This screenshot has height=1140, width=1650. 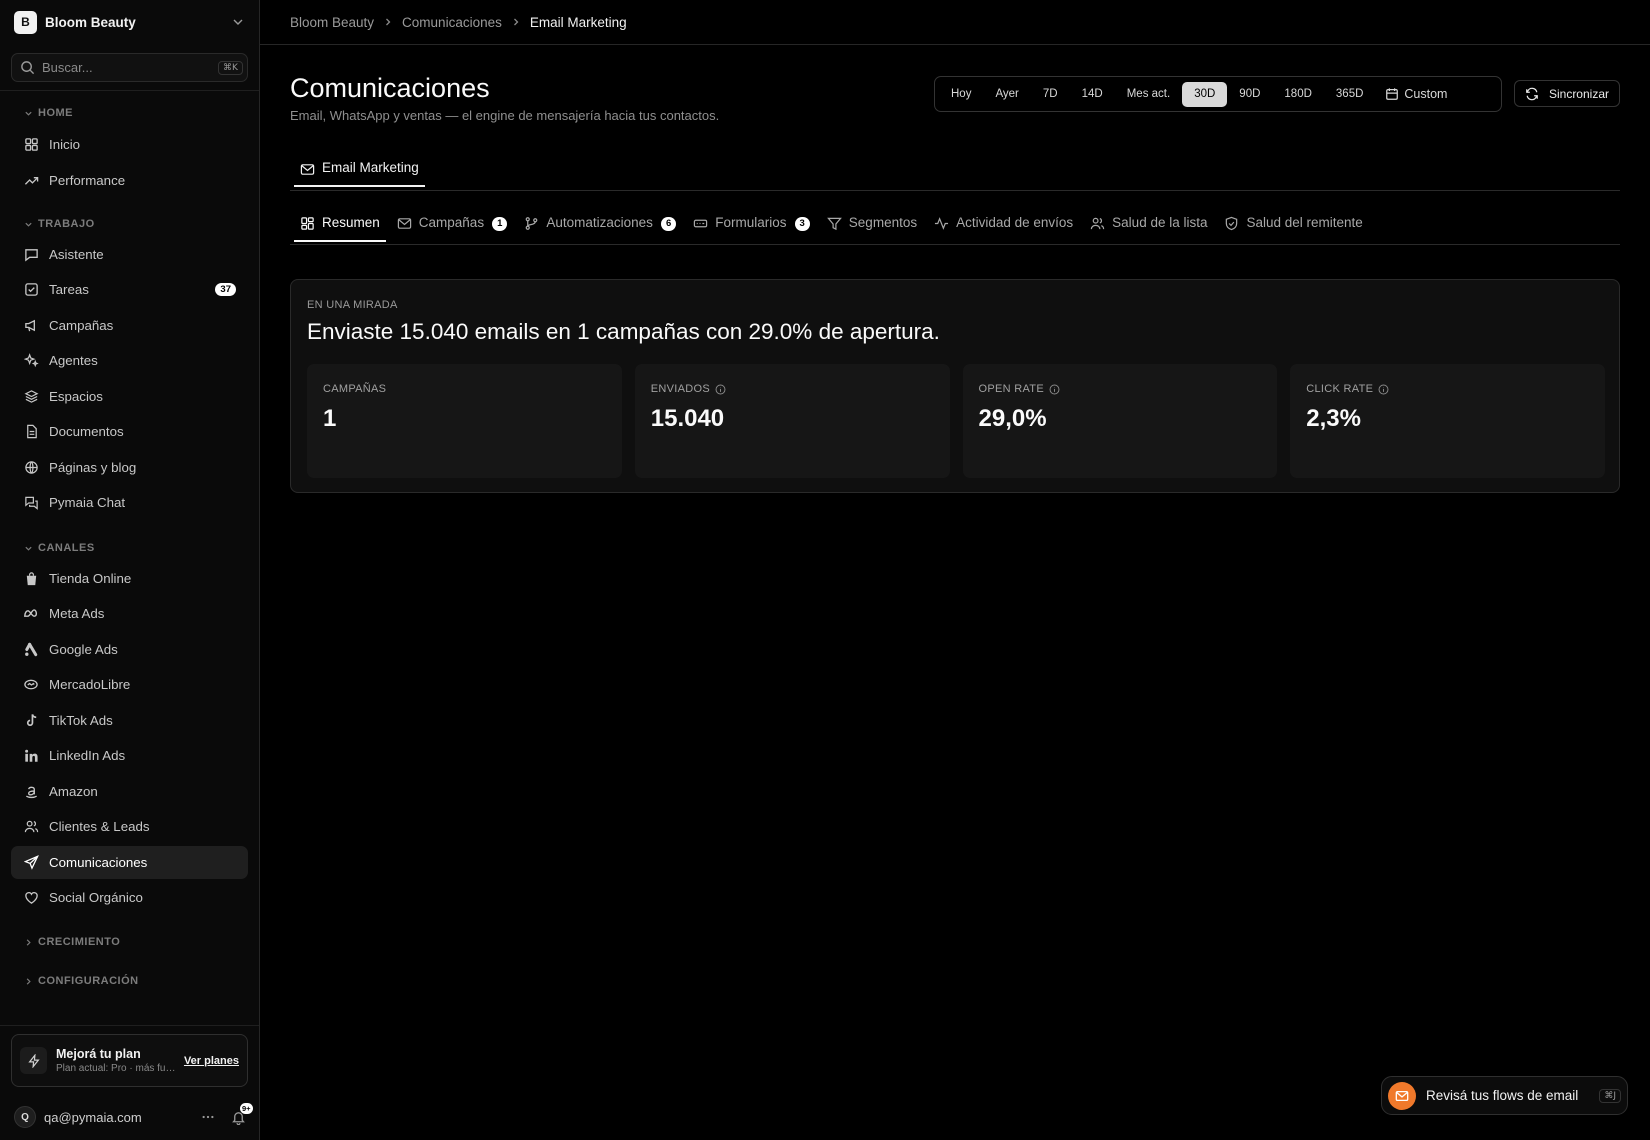 What do you see at coordinates (751, 228) in the screenshot?
I see `subtab-formularios: Formularios 3` at bounding box center [751, 228].